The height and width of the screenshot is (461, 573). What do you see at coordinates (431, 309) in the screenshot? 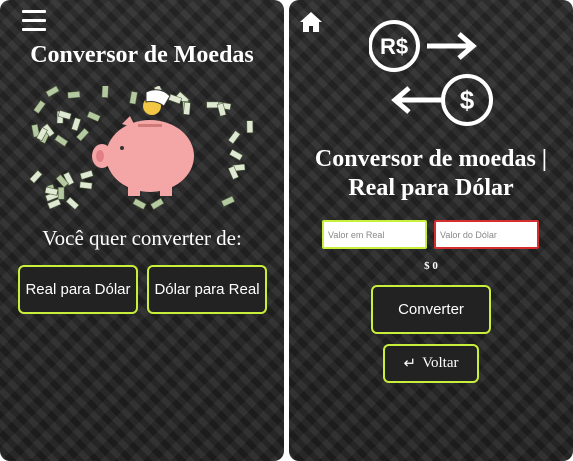
I see `convert-button: Converter` at bounding box center [431, 309].